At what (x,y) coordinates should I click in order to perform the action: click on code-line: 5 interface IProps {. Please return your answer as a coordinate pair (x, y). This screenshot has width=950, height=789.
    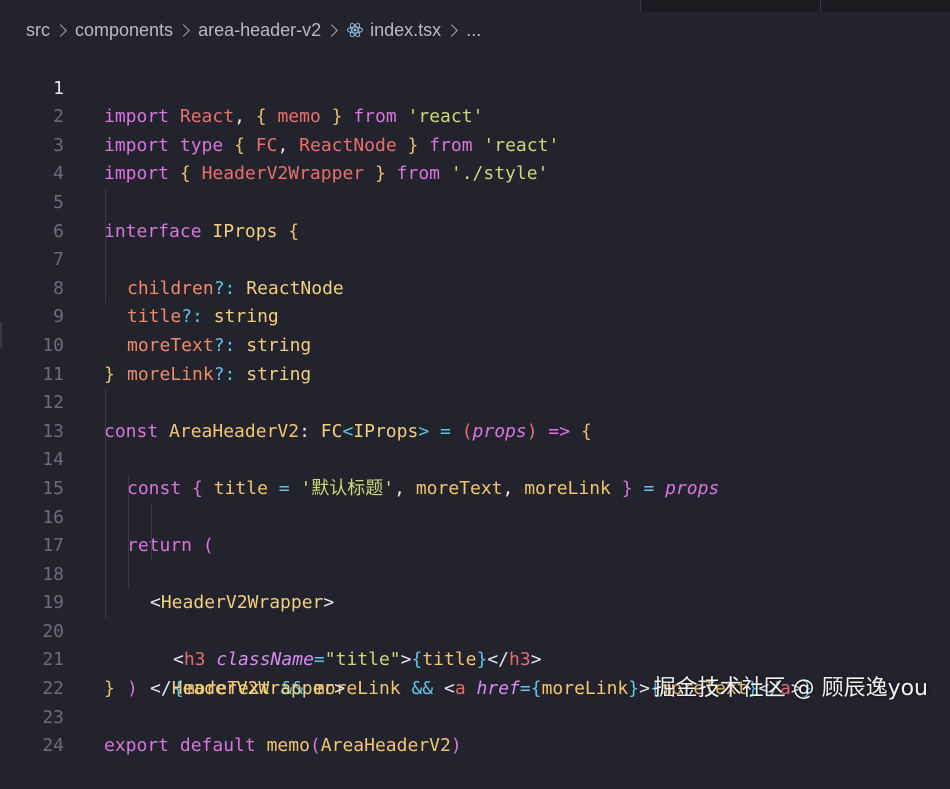
    Looking at the image, I should click on (475, 201).